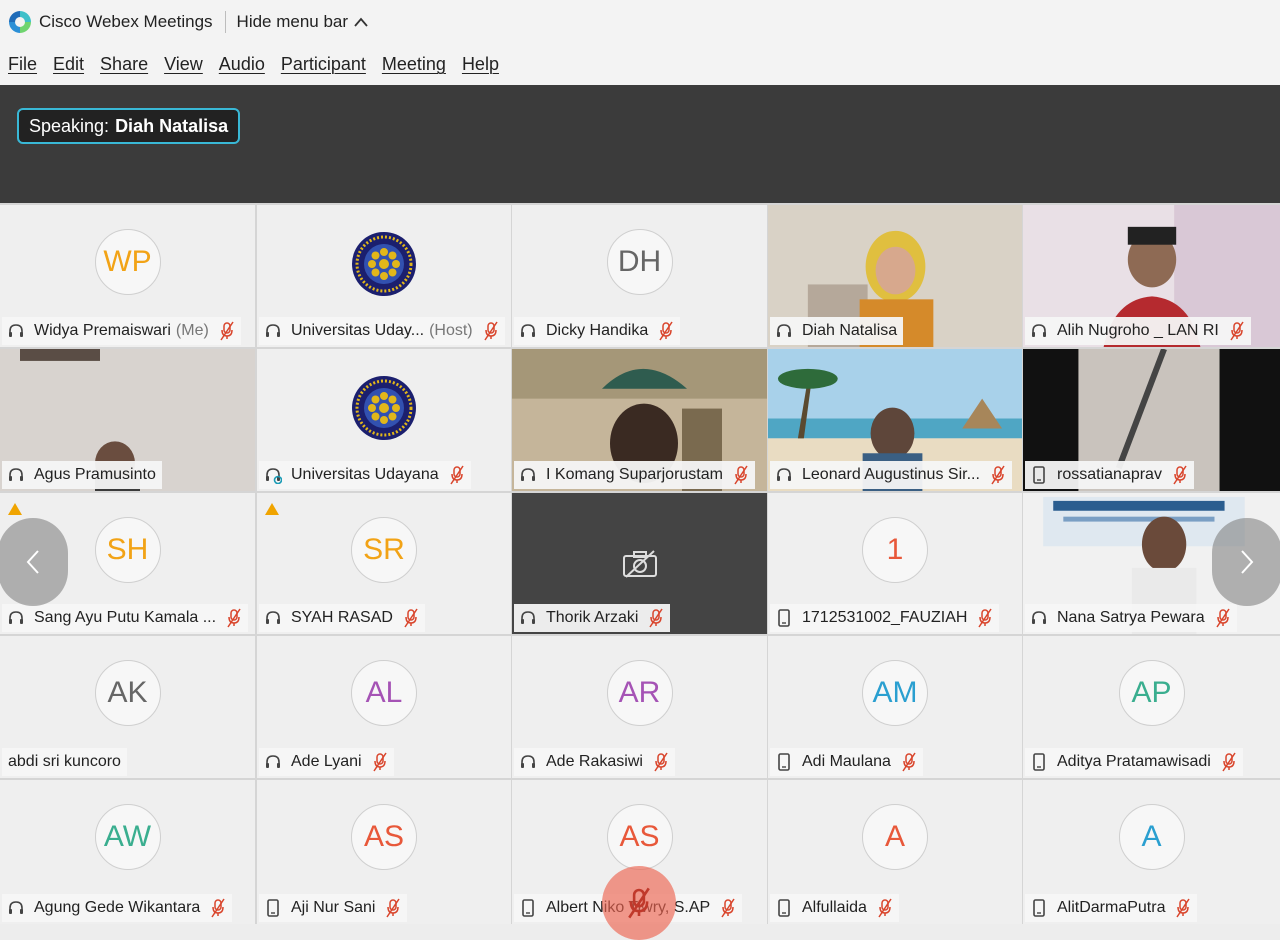 This screenshot has width=1280, height=940. Describe the element at coordinates (639, 693) in the screenshot. I see `avatar: AR` at that location.